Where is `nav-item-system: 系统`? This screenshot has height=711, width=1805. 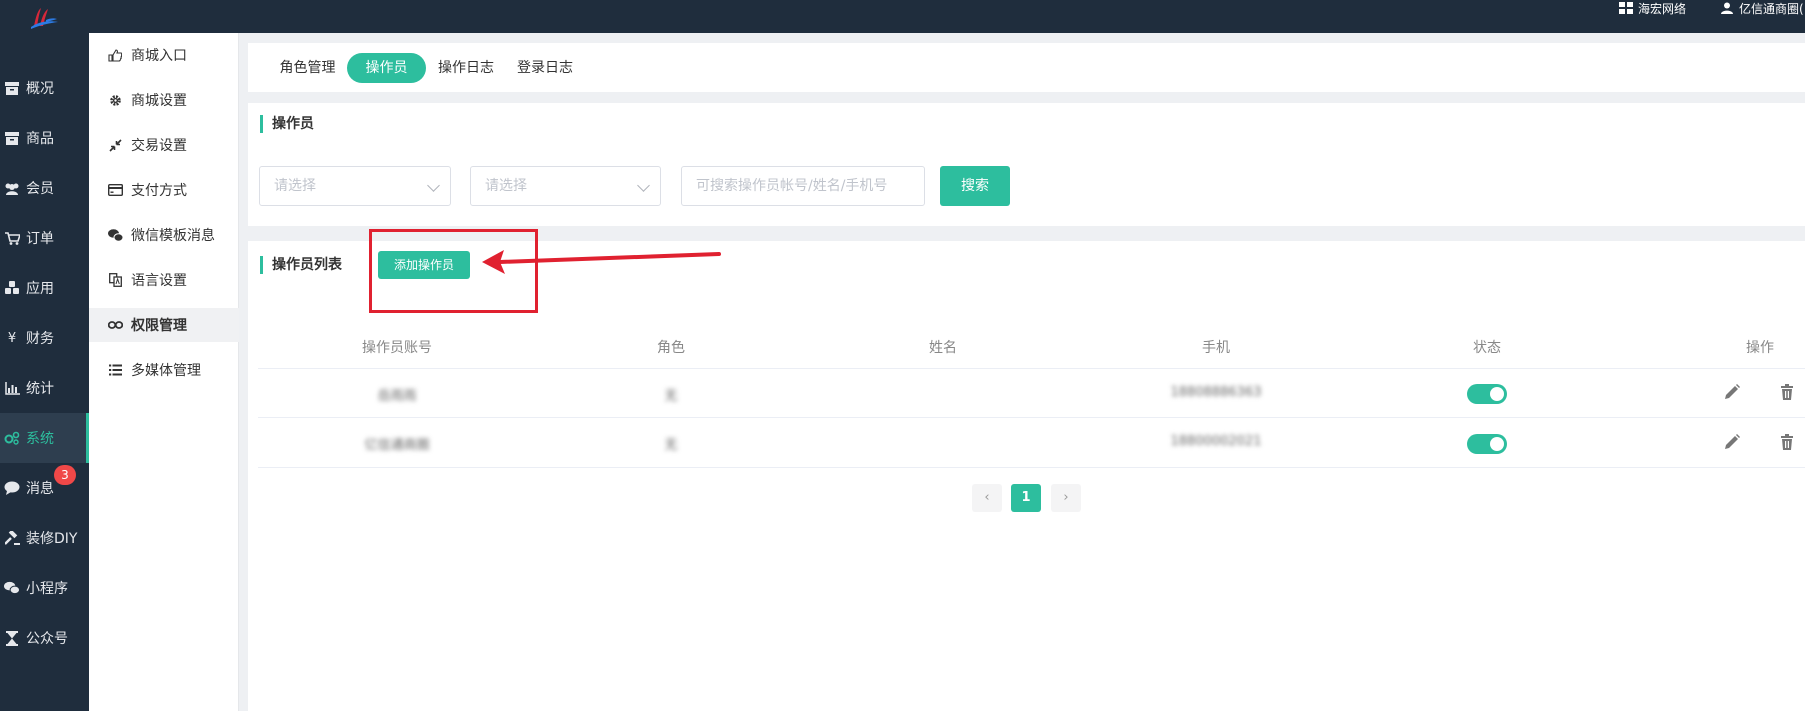
nav-item-system: 系统 is located at coordinates (44, 438).